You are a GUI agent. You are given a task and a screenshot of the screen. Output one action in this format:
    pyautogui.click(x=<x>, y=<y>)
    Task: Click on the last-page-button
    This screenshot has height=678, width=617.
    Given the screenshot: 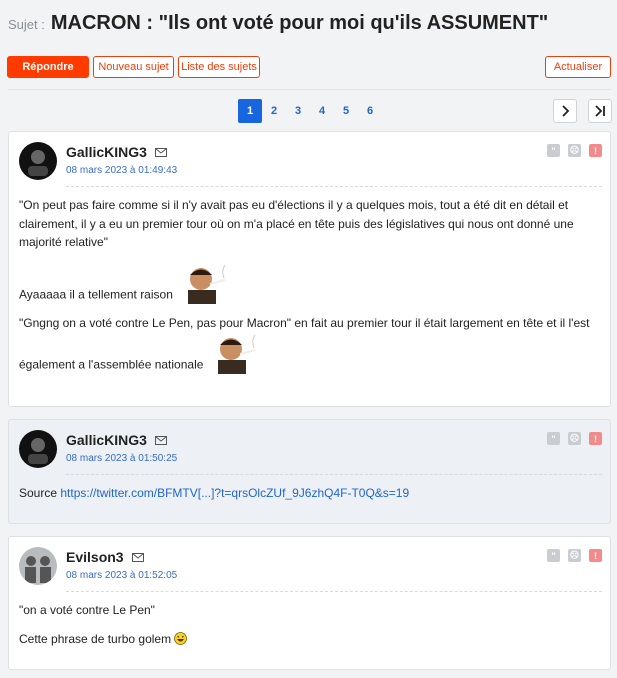 What is the action you would take?
    pyautogui.click(x=600, y=111)
    